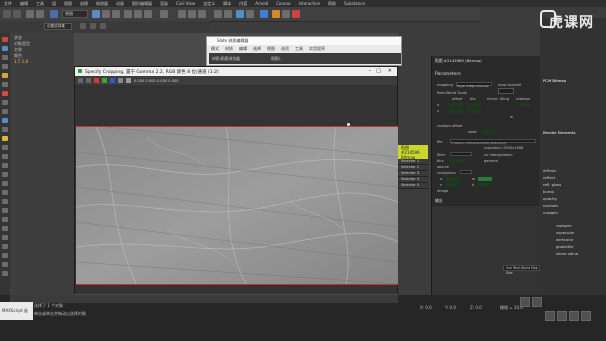 The height and width of the screenshot is (341, 606). I want to click on right-row-reflect: reflect, so click(549, 177).